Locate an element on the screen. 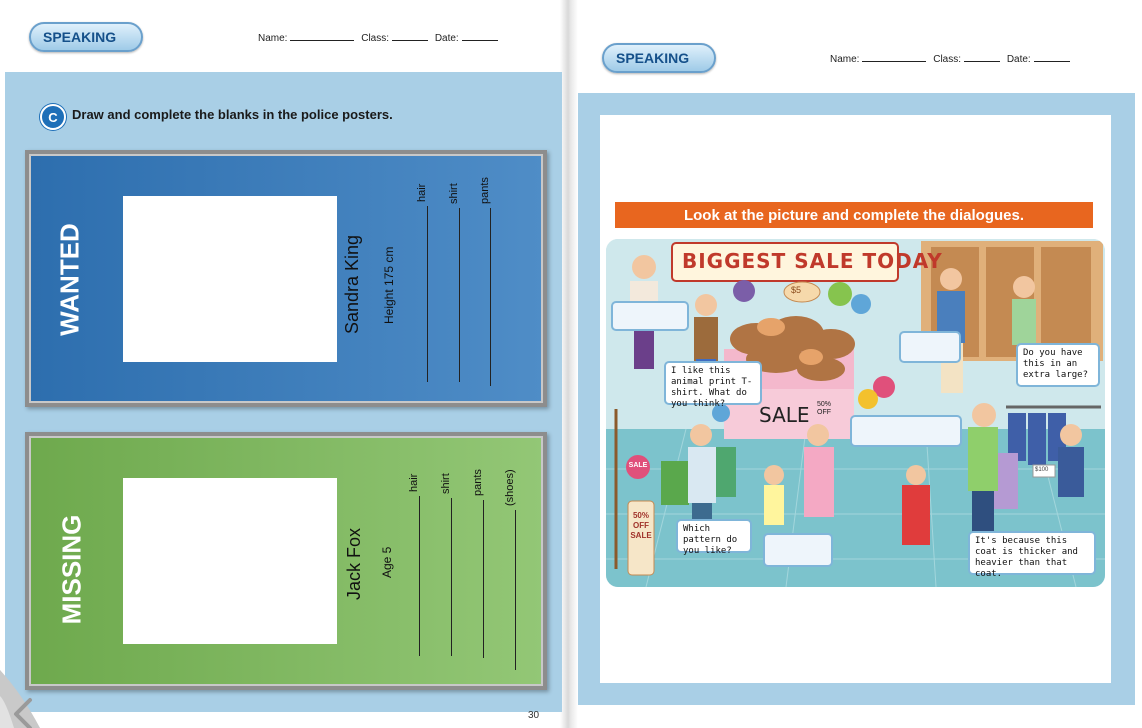  speaking-badge-left: SPEAKING is located at coordinates (86, 37).